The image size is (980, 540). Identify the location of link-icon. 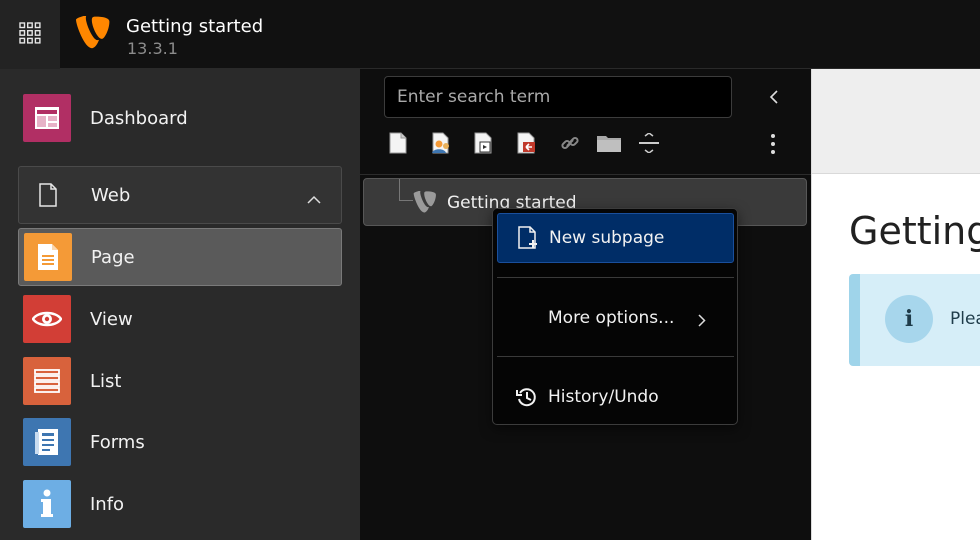
(570, 143).